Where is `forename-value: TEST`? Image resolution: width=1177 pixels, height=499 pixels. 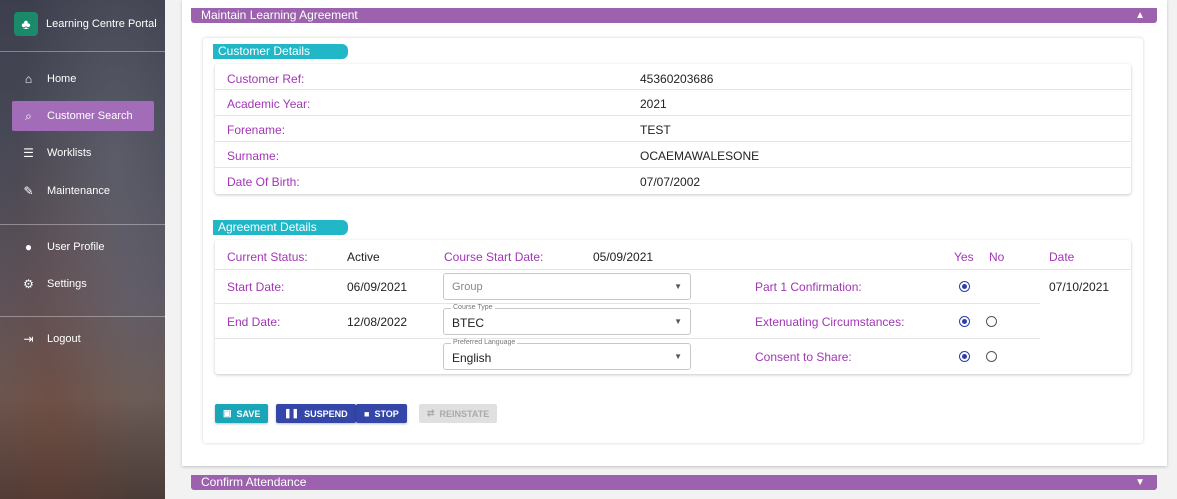
forename-value: TEST is located at coordinates (655, 130).